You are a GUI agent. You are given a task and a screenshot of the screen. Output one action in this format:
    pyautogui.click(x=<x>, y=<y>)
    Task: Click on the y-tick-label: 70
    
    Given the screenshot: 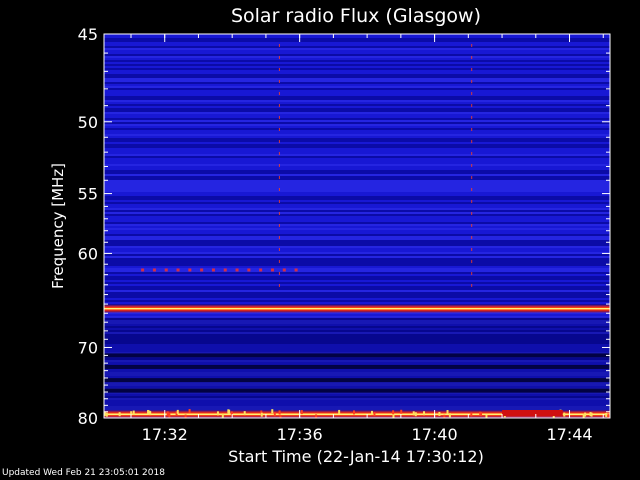 What is the action you would take?
    pyautogui.click(x=88, y=347)
    